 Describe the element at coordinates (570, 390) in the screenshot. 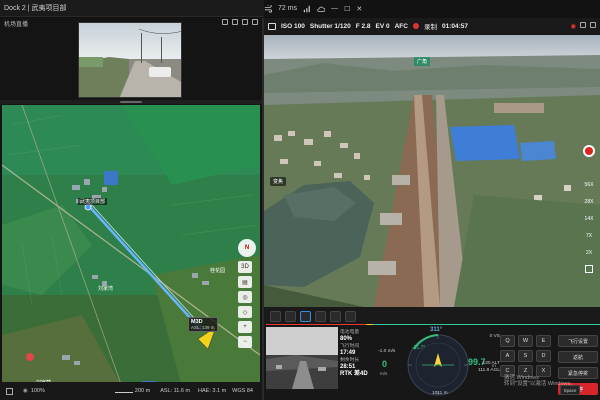

I see `space-key-hint: Space` at that location.